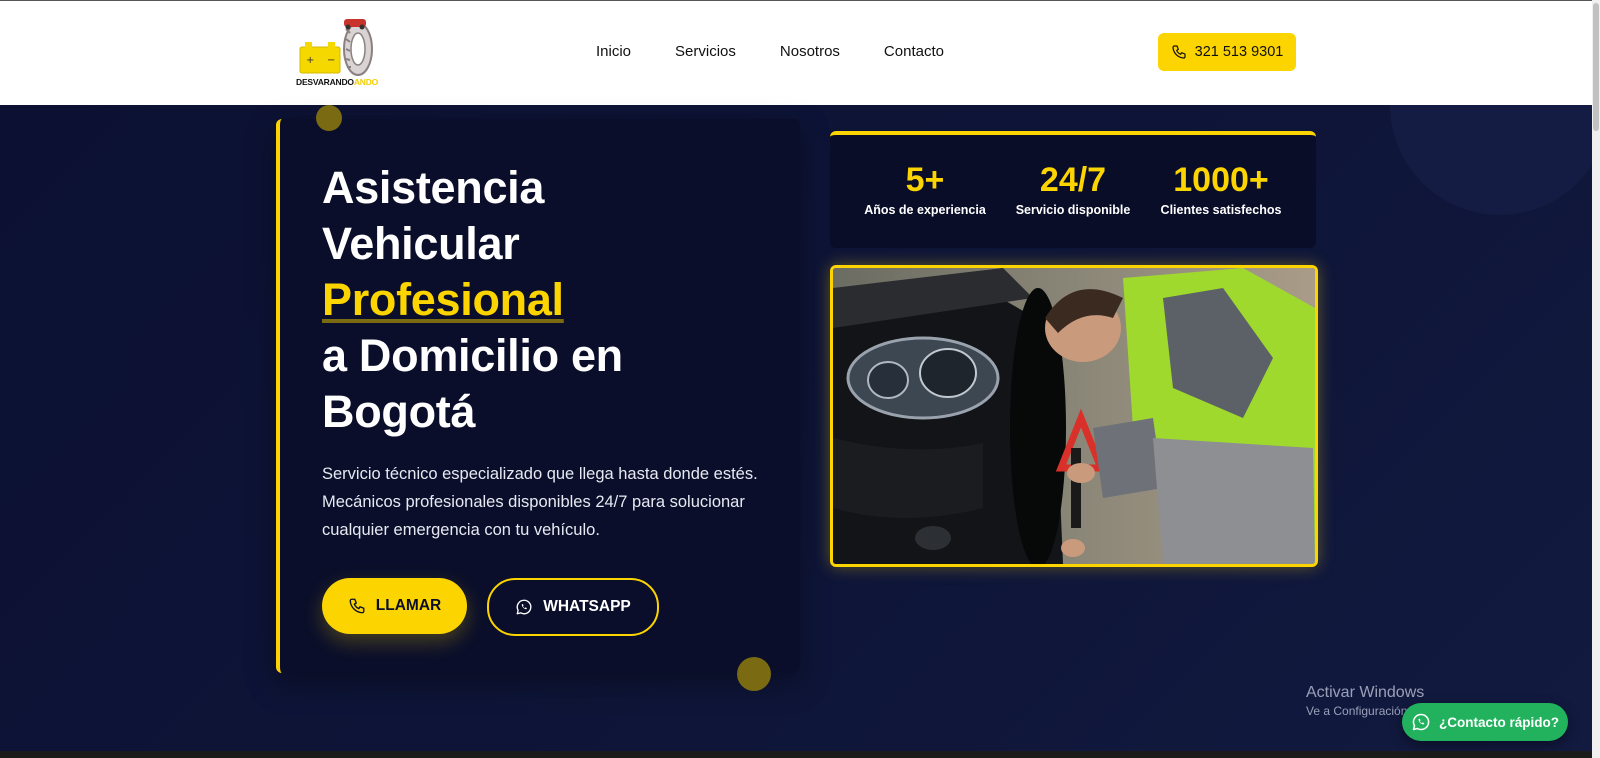 Image resolution: width=1600 pixels, height=758 pixels. Describe the element at coordinates (399, 411) in the screenshot. I see `hero-title-line: Bogotá` at that location.